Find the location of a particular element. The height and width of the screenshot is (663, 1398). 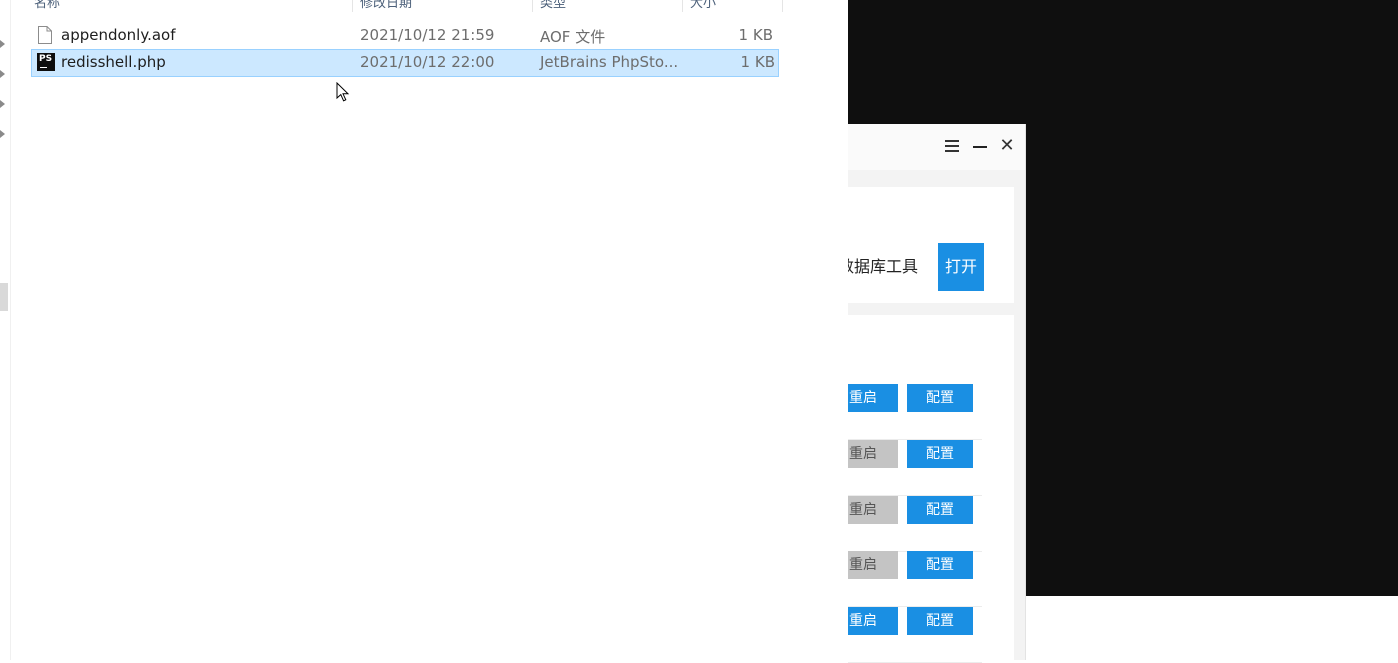

generic-file-icon is located at coordinates (45, 35).